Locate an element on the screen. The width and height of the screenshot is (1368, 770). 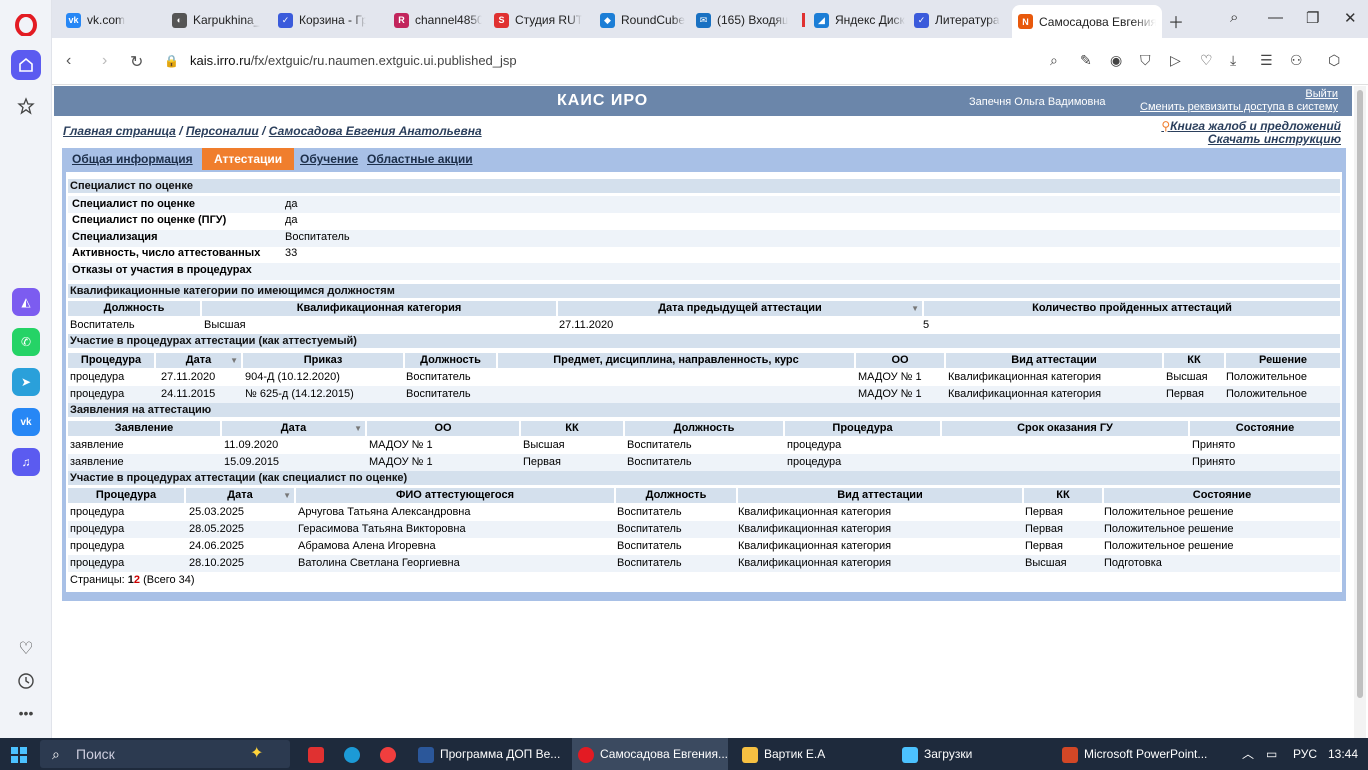
tab-0: vk vk.com is located at coordinates (110, 20).